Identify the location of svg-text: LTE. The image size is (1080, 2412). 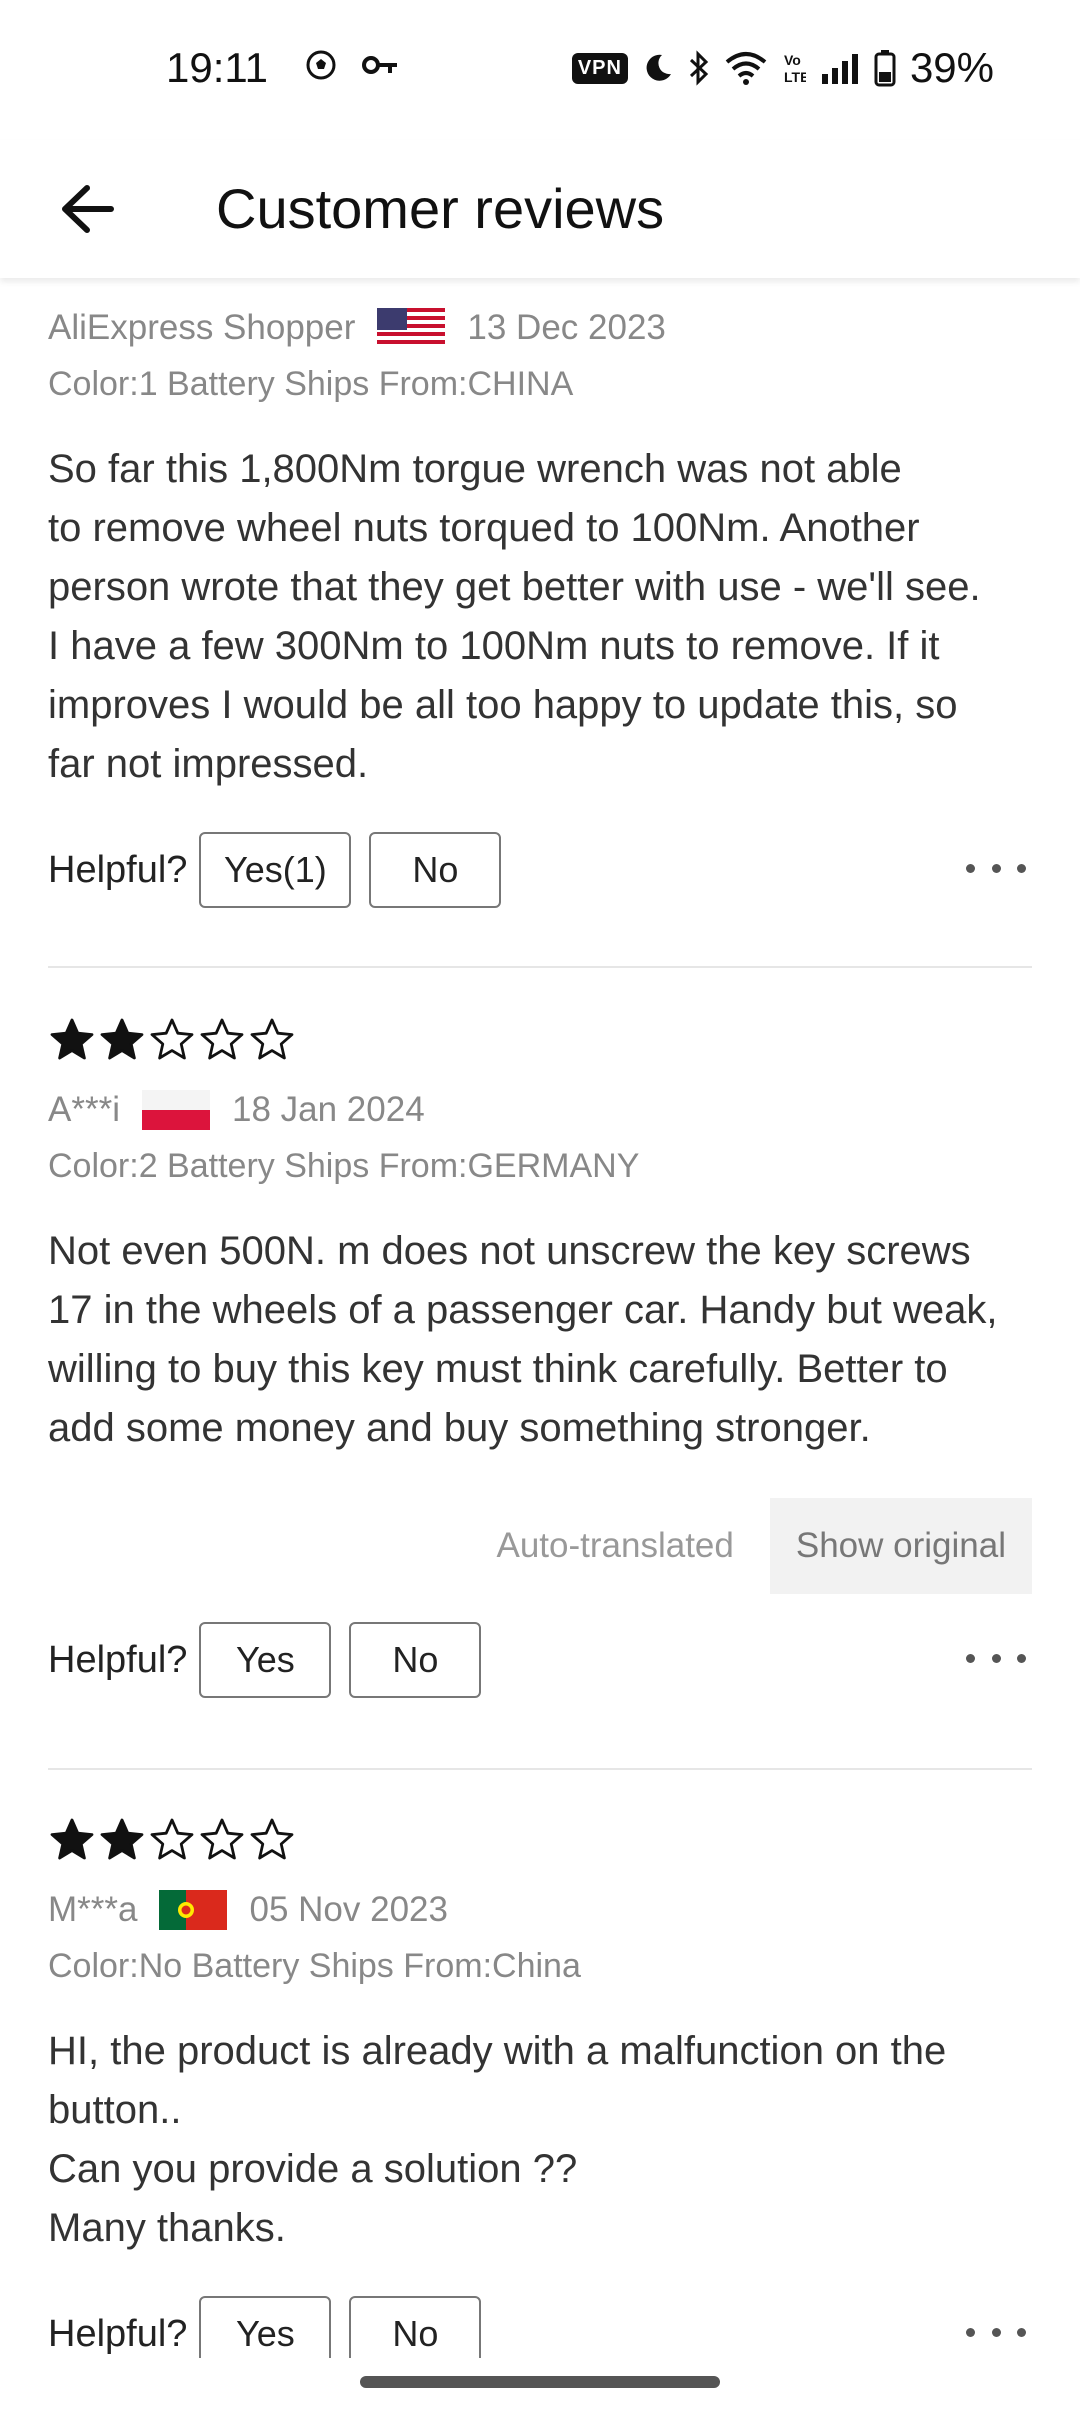
(795, 77).